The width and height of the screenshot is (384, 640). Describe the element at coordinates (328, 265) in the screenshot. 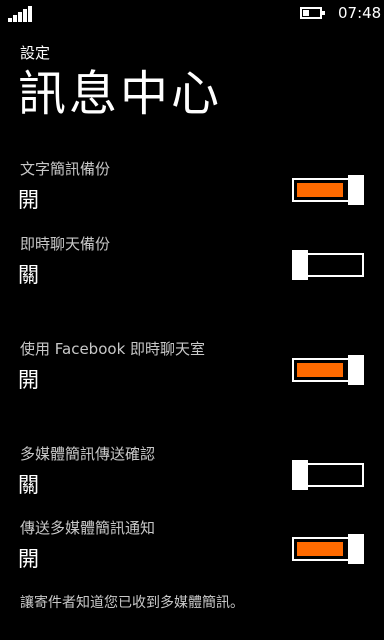

I see `chat-backup-toggle` at that location.